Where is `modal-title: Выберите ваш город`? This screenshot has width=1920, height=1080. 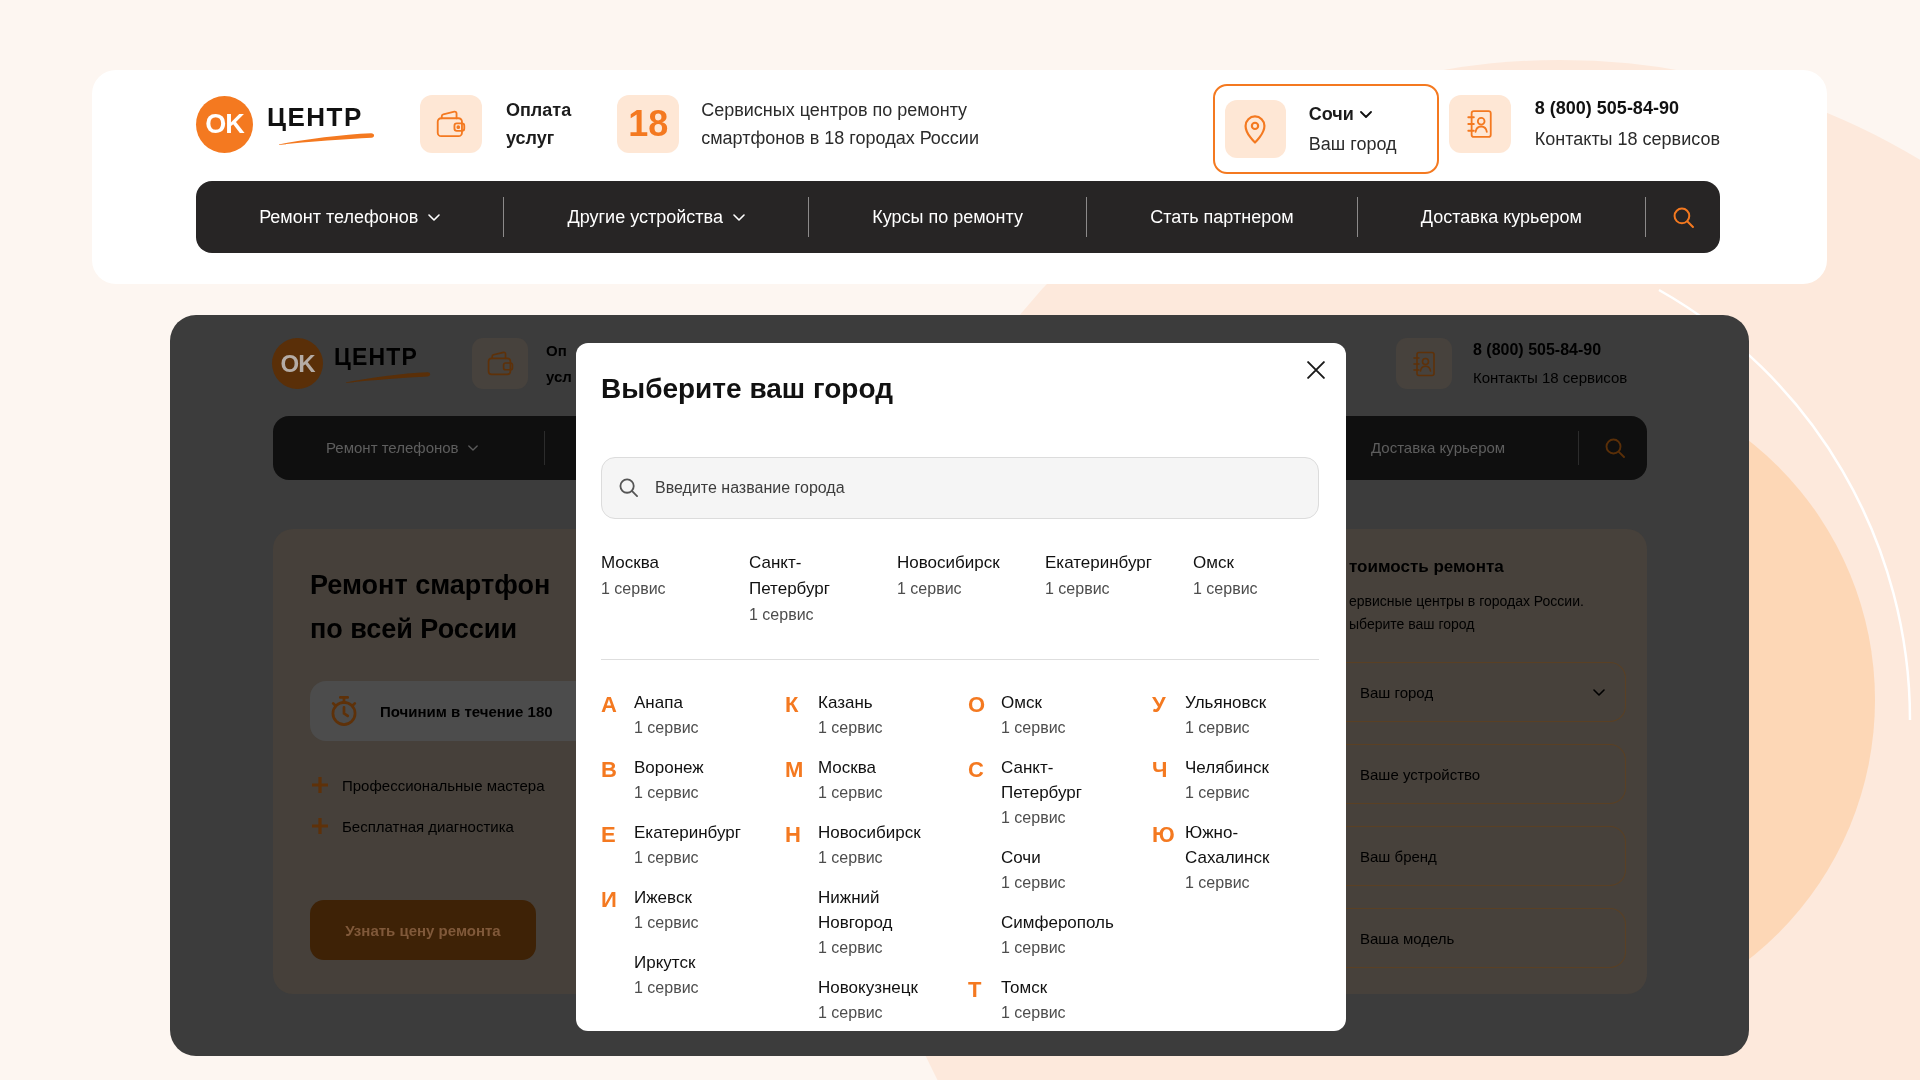 modal-title: Выберите ваш город is located at coordinates (747, 389).